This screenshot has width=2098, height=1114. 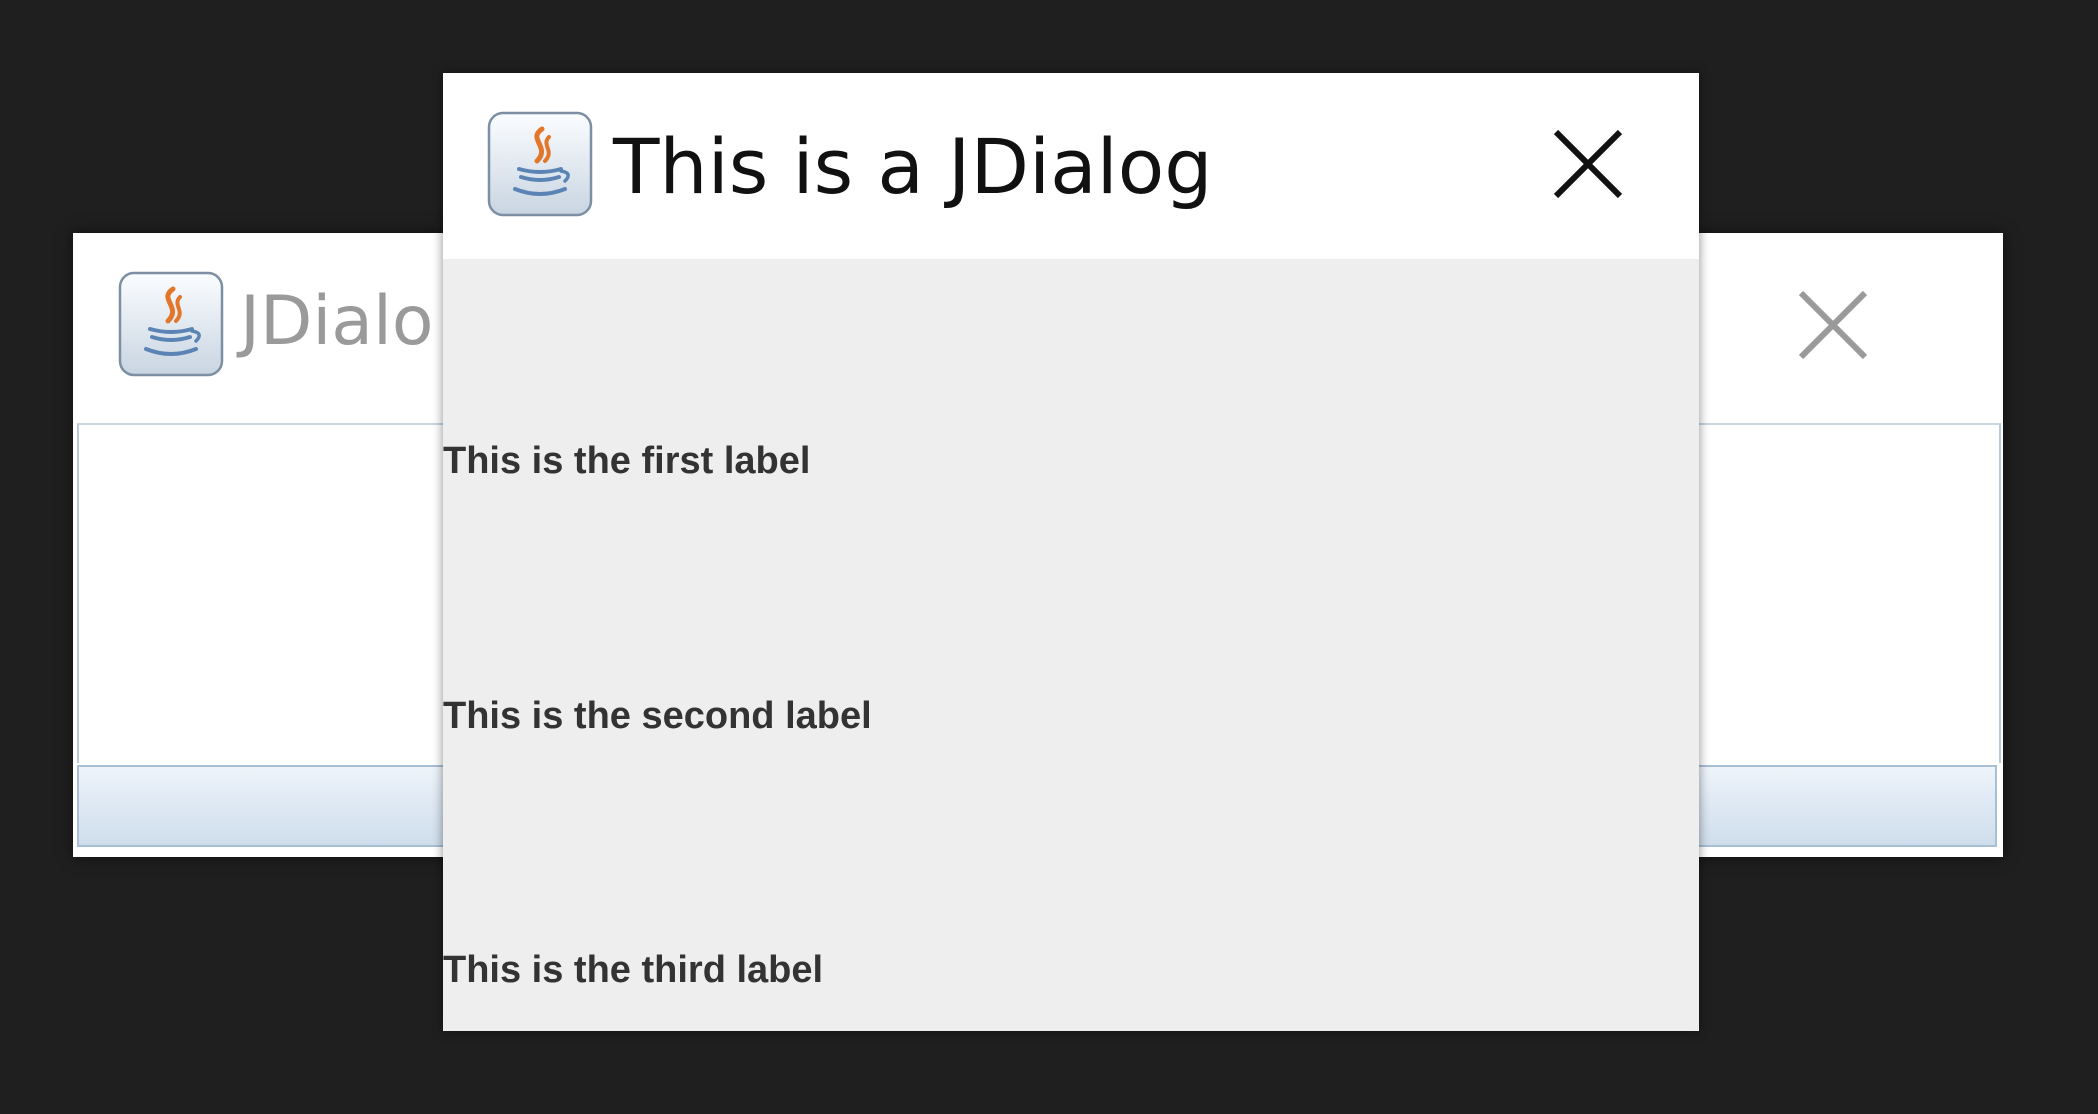 What do you see at coordinates (633, 970) in the screenshot?
I see `third-label: This is the third label` at bounding box center [633, 970].